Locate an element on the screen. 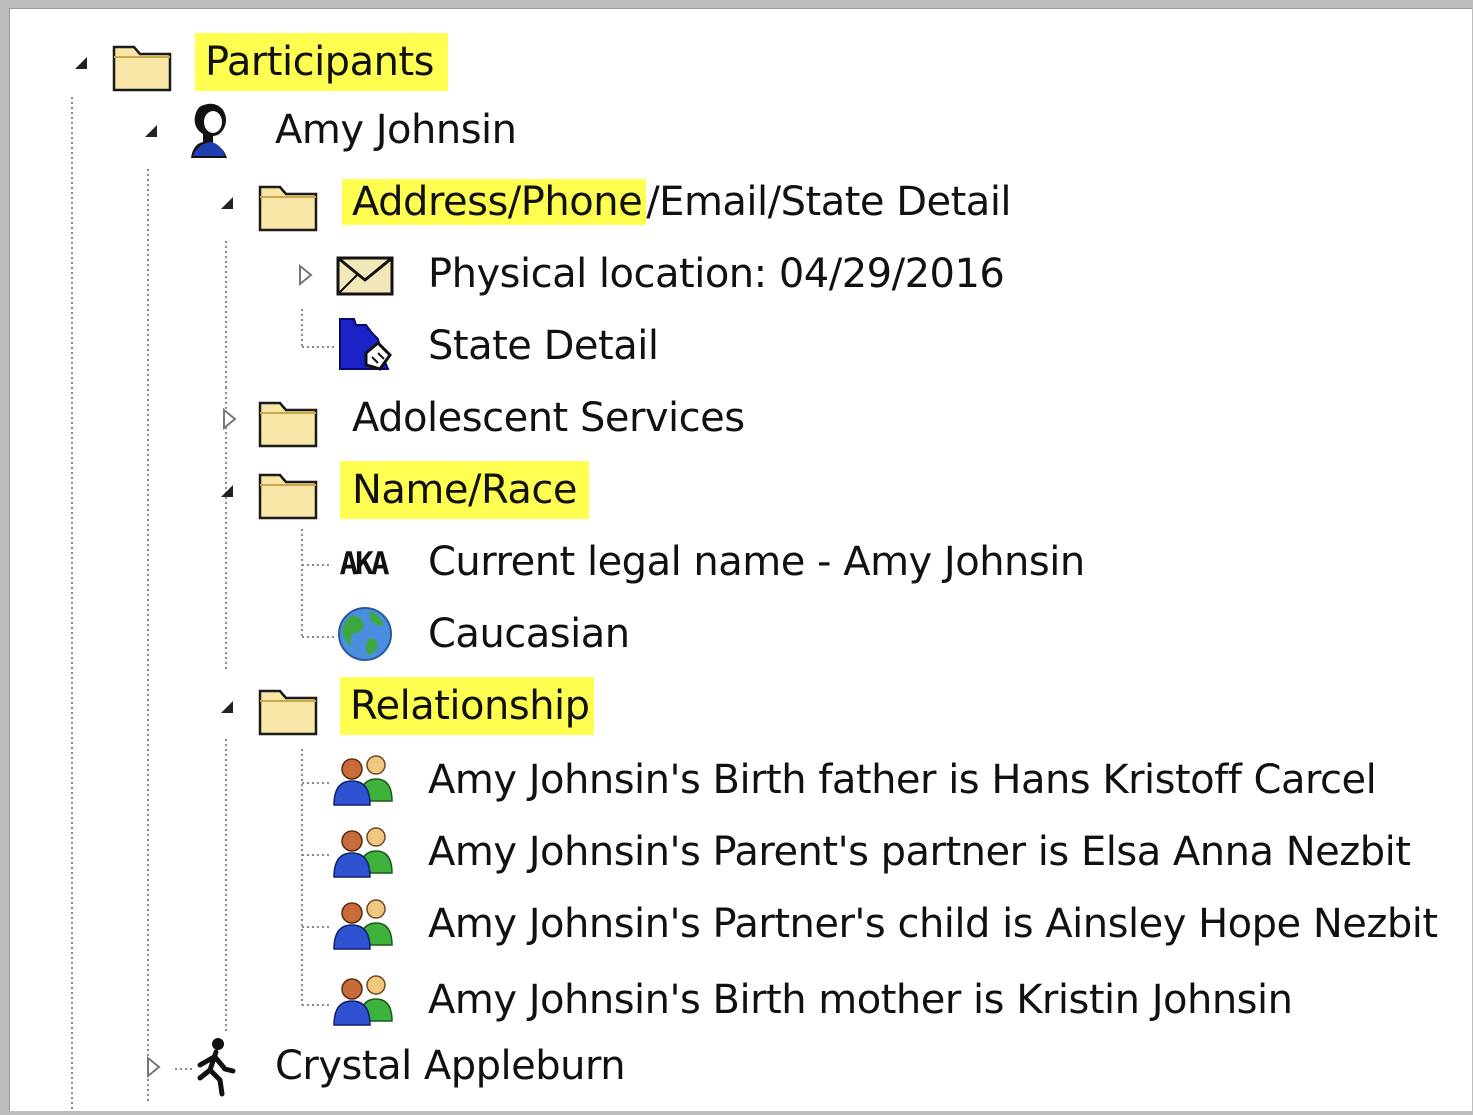 The width and height of the screenshot is (1473, 1115). tree-node-participant-amy-johnsin: Amy Johnsin is located at coordinates (410, 130).